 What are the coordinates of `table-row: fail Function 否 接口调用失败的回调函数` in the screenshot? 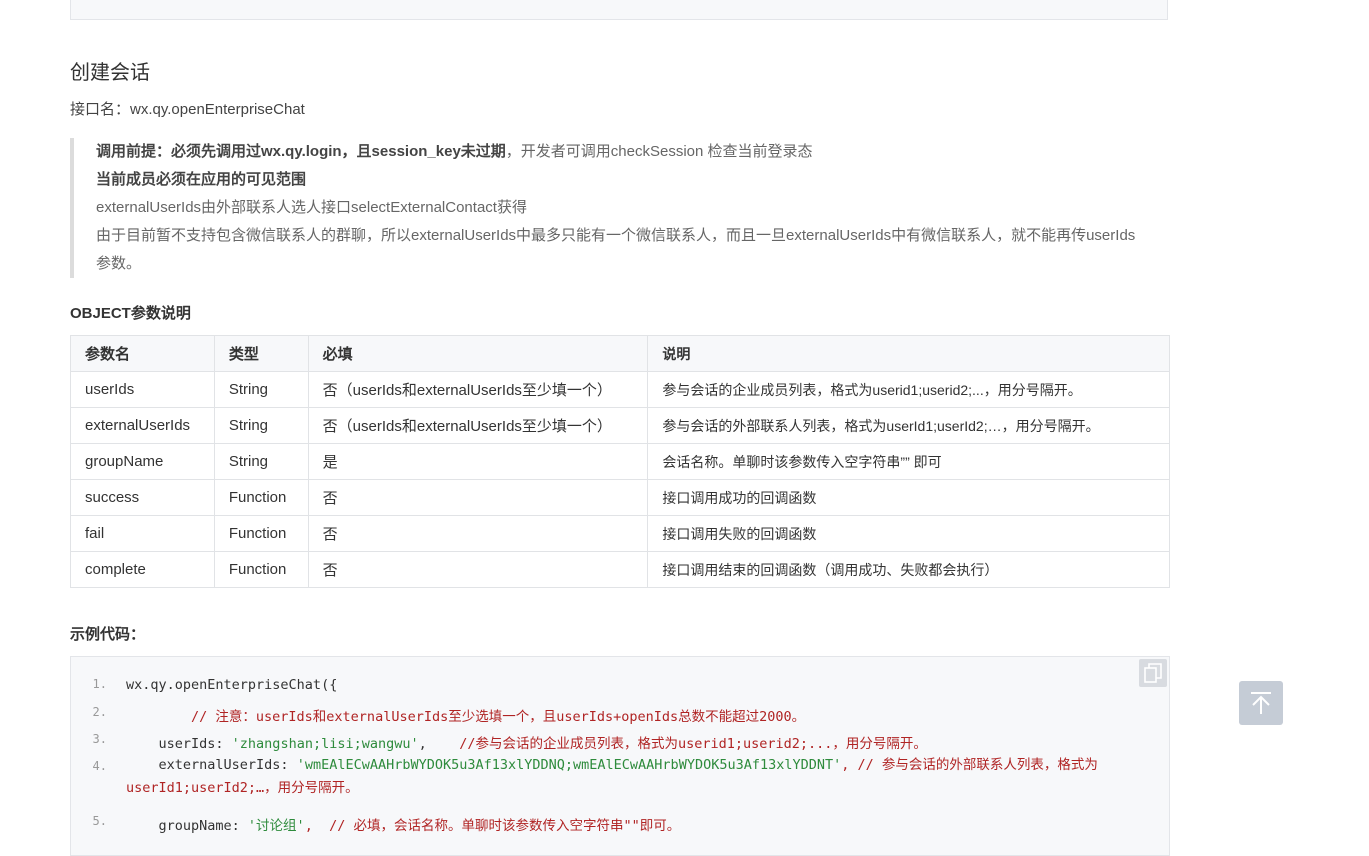 It's located at (620, 533).